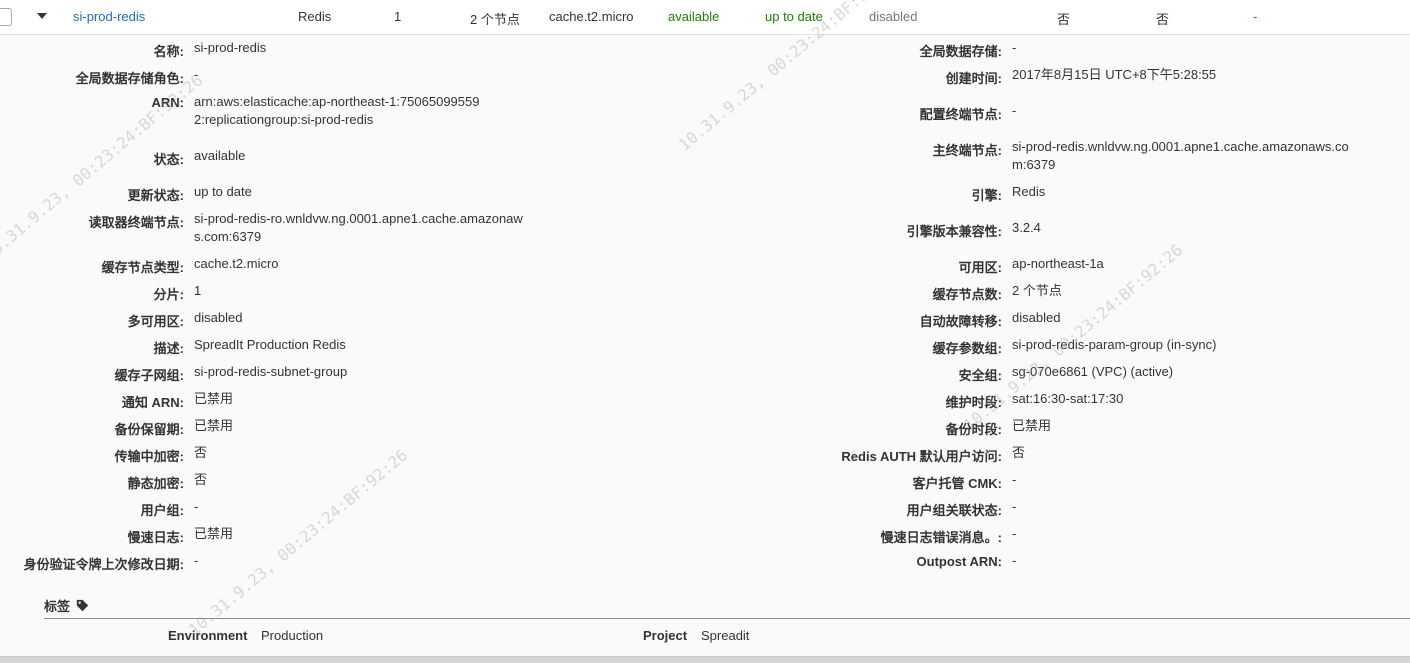  Describe the element at coordinates (694, 16) in the screenshot. I see `status-cell: available` at that location.